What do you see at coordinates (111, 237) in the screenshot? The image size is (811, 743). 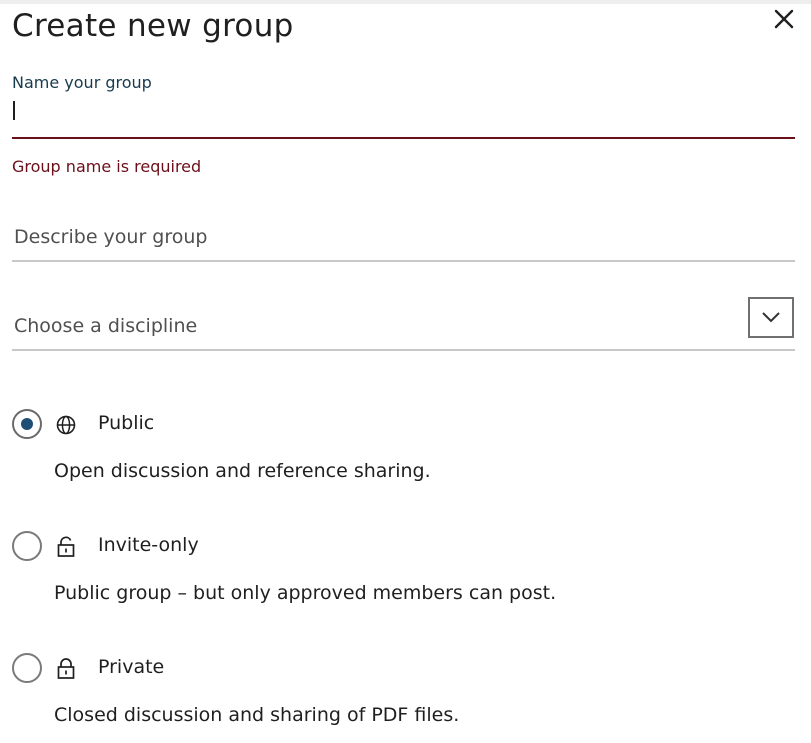 I see `group-description-placeholder: Describe your group` at bounding box center [111, 237].